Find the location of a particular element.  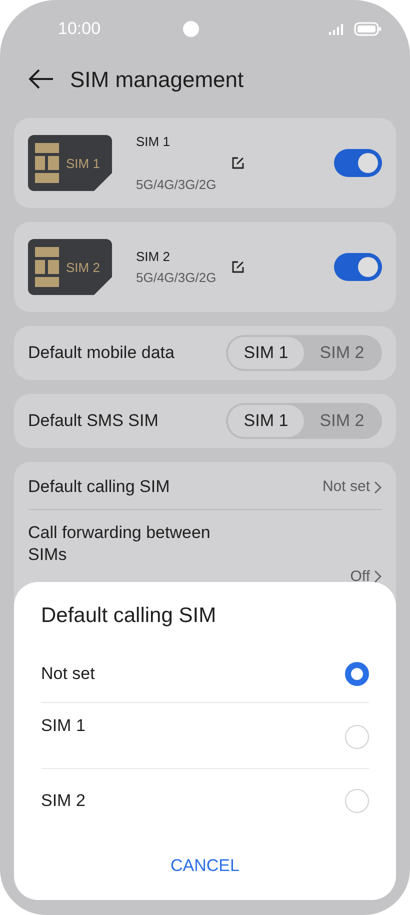

camera-hole is located at coordinates (190, 29).